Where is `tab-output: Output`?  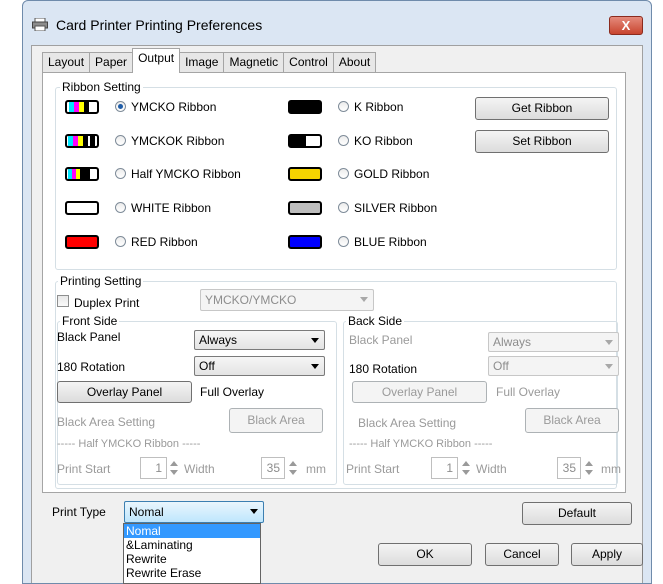 tab-output: Output is located at coordinates (156, 60).